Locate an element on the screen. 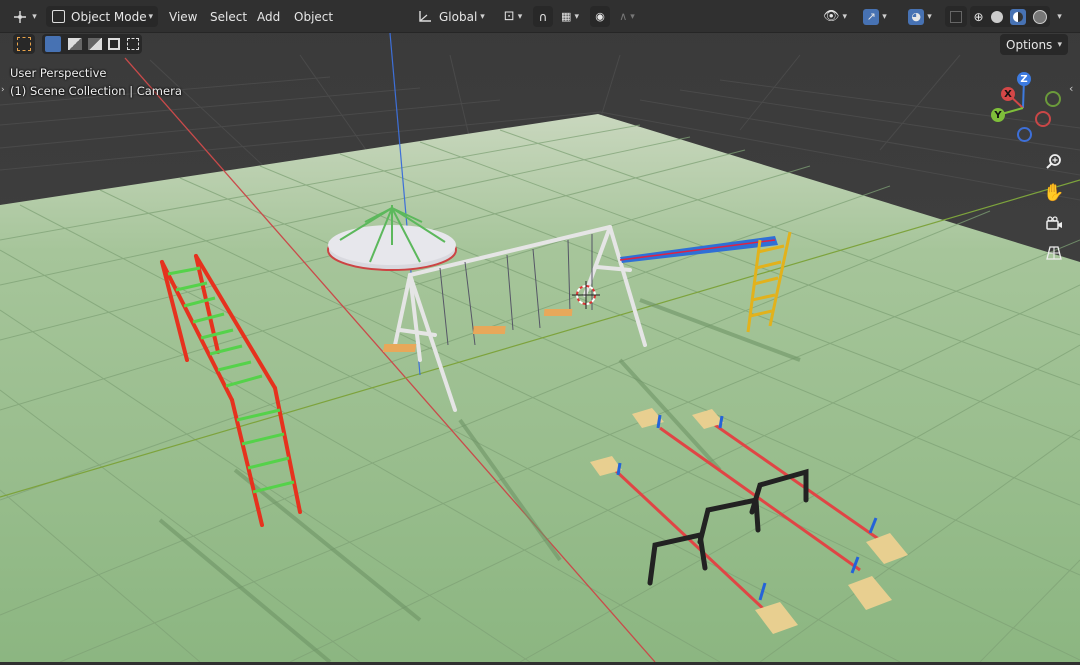  options-label: Options is located at coordinates (1029, 44).